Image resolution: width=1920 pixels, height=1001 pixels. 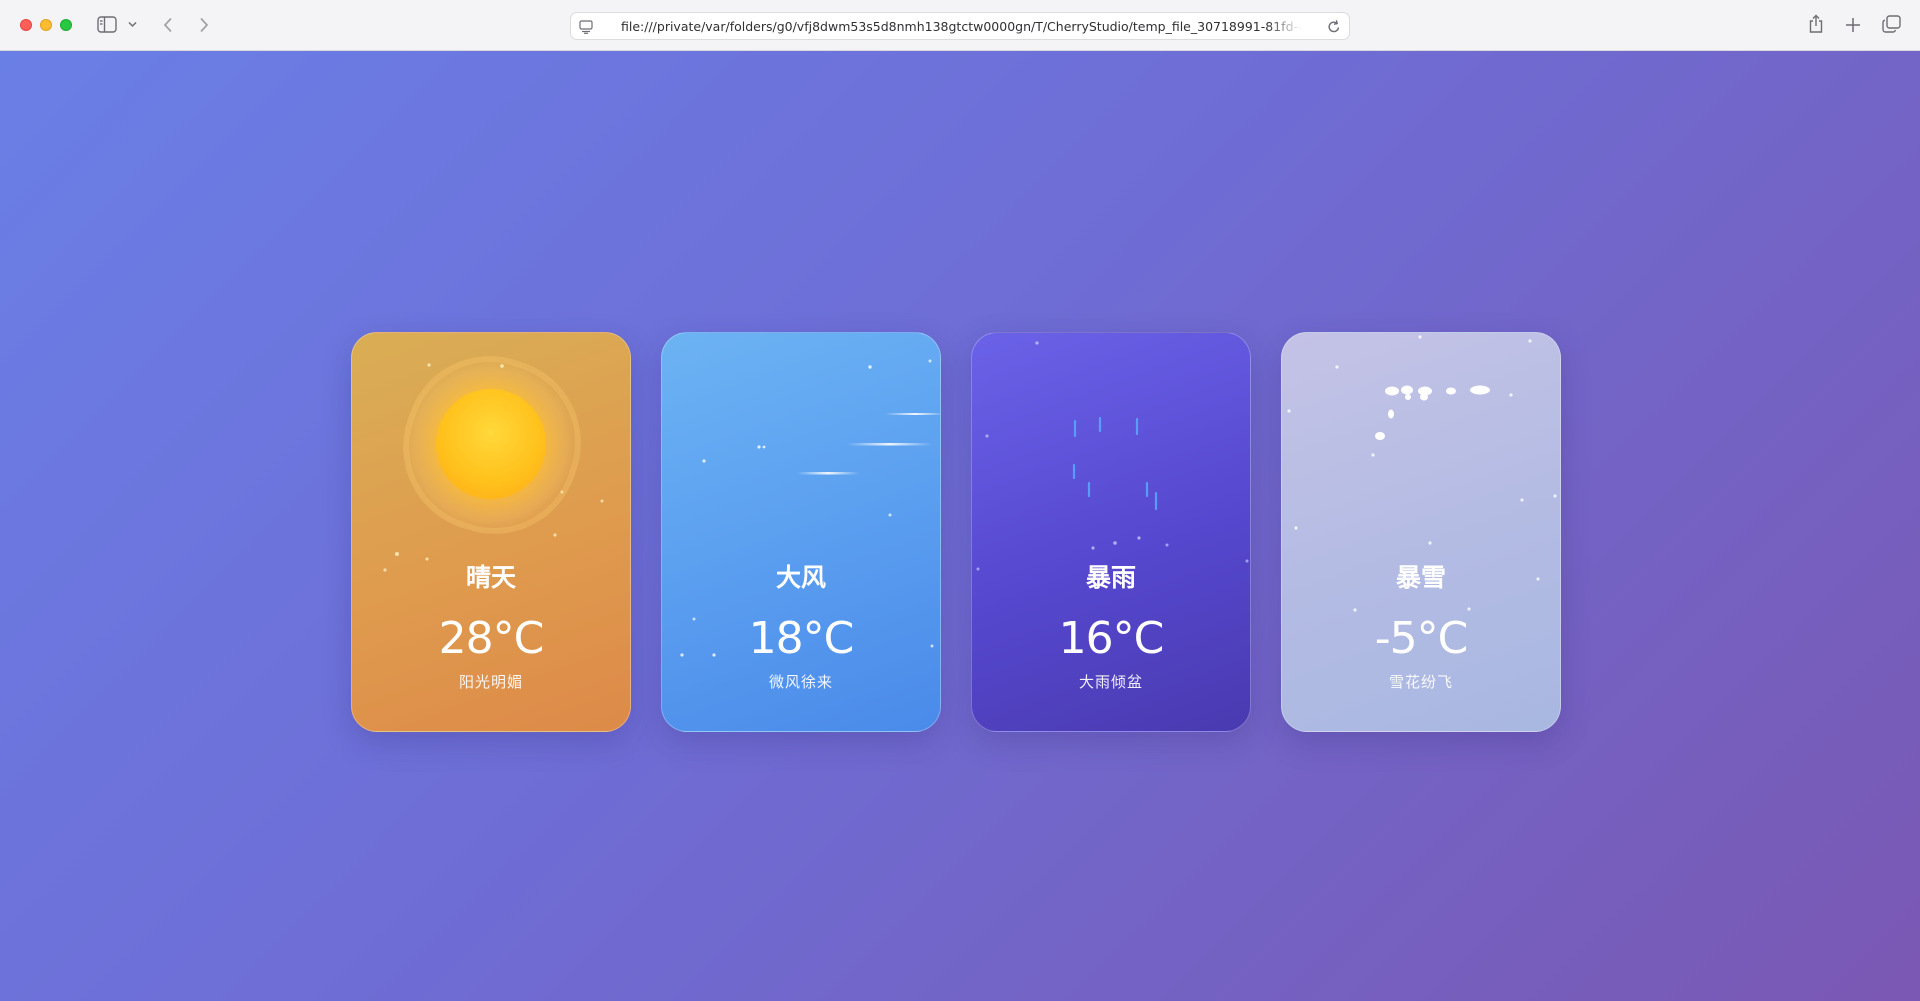 I want to click on back-arrow-icon, so click(x=168, y=25).